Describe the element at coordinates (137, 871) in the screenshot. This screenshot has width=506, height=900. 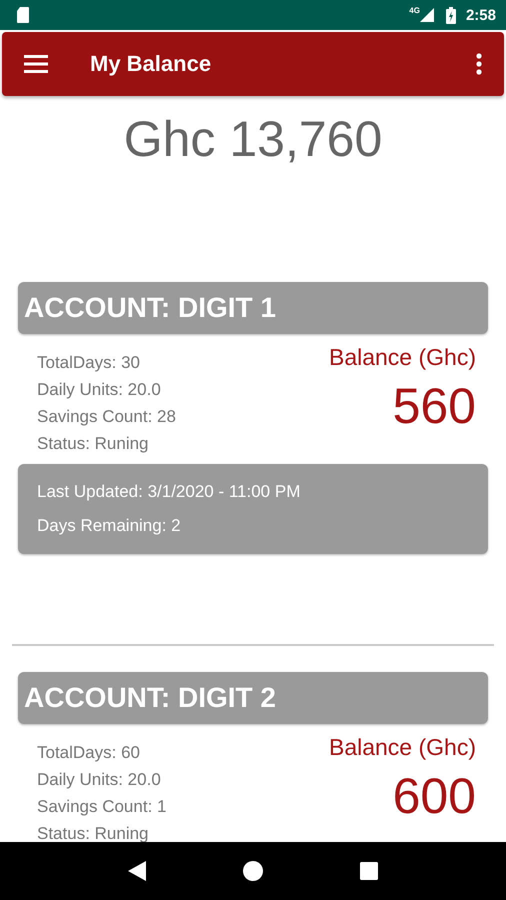
I see `back-icon` at that location.